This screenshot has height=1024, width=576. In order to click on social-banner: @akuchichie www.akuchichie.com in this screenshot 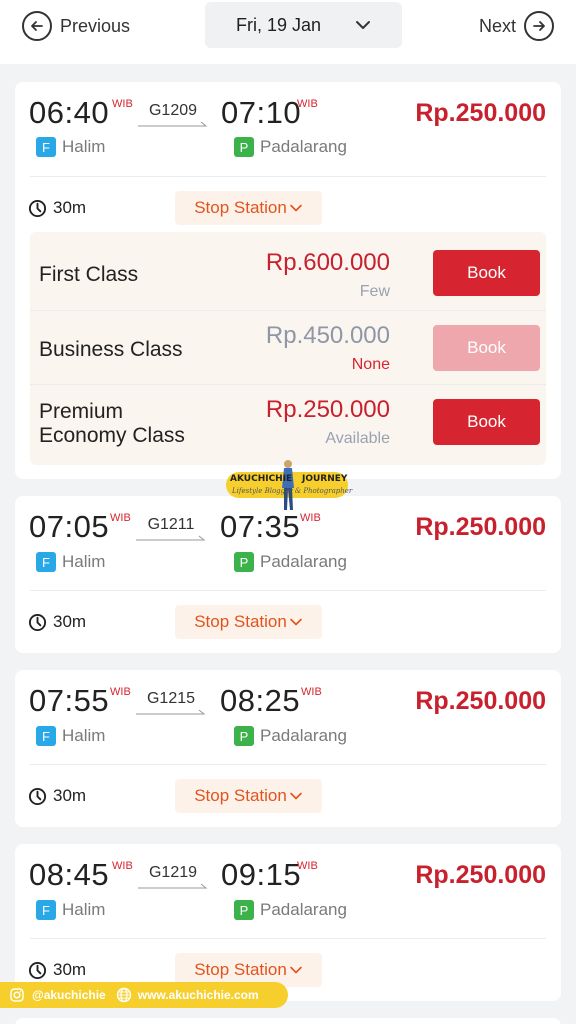, I will do `click(144, 995)`.